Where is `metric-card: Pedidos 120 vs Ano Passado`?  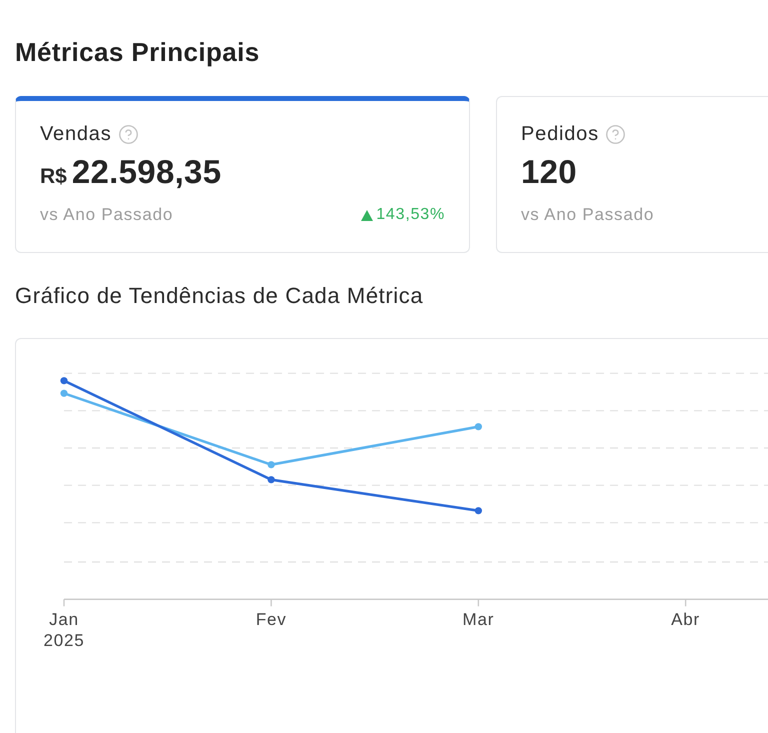 metric-card: Pedidos 120 vs Ano Passado is located at coordinates (632, 174).